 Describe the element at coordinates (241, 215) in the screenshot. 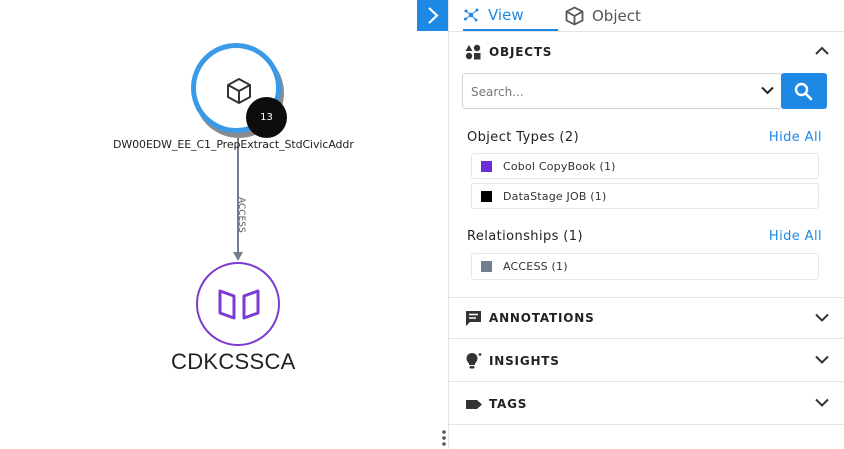

I see `edge-label: ACCESS` at that location.